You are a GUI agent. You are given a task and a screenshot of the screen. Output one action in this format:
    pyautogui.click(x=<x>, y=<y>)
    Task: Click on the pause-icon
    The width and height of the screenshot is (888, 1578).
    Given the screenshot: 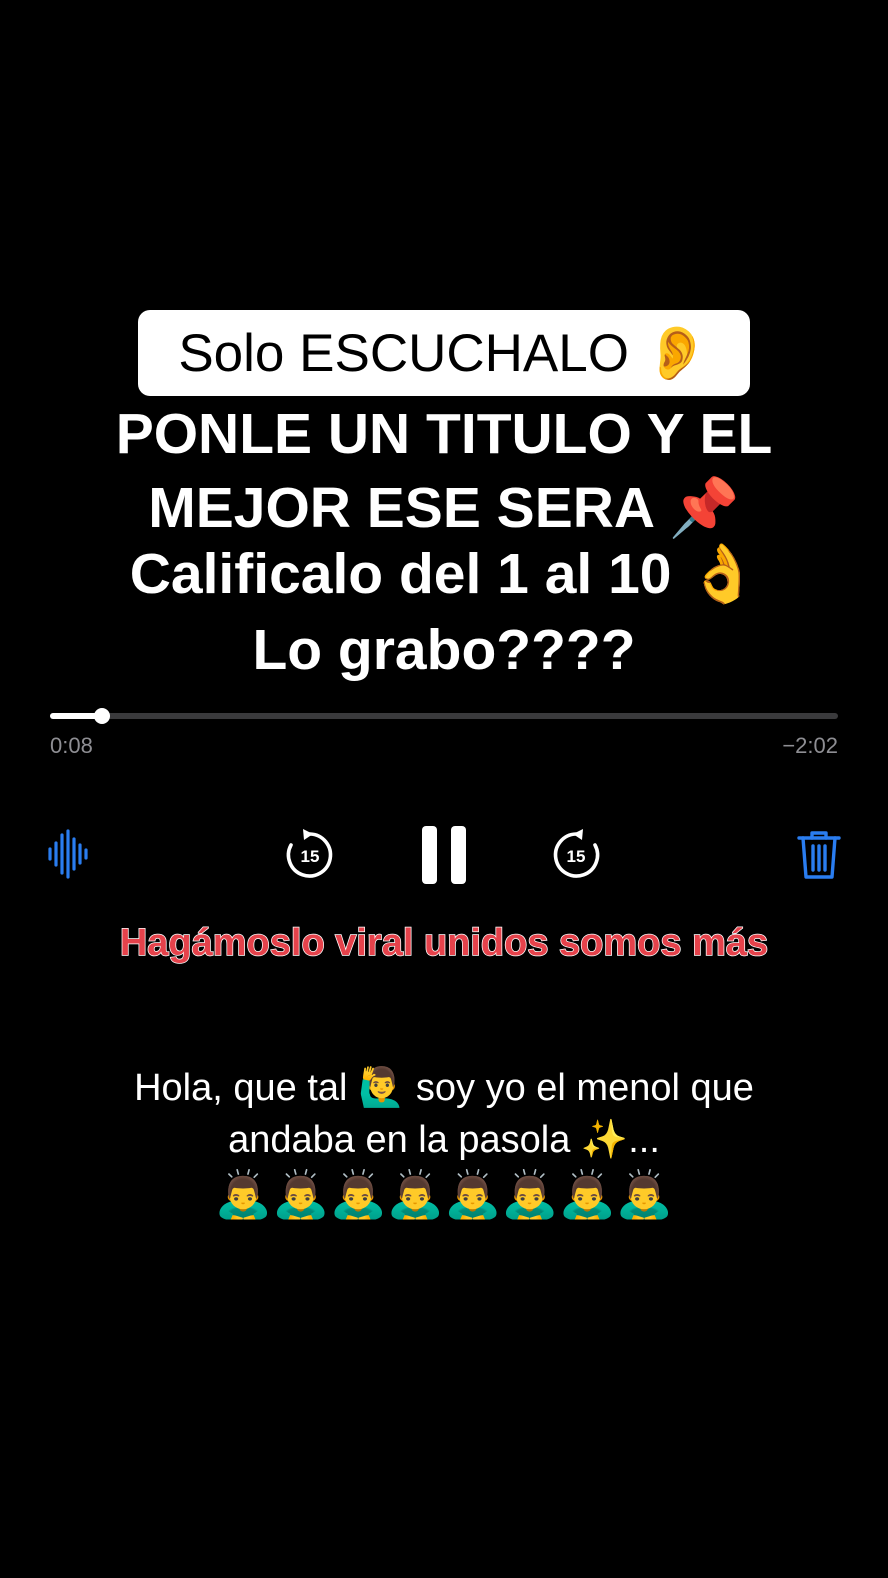 What is the action you would take?
    pyautogui.click(x=444, y=855)
    